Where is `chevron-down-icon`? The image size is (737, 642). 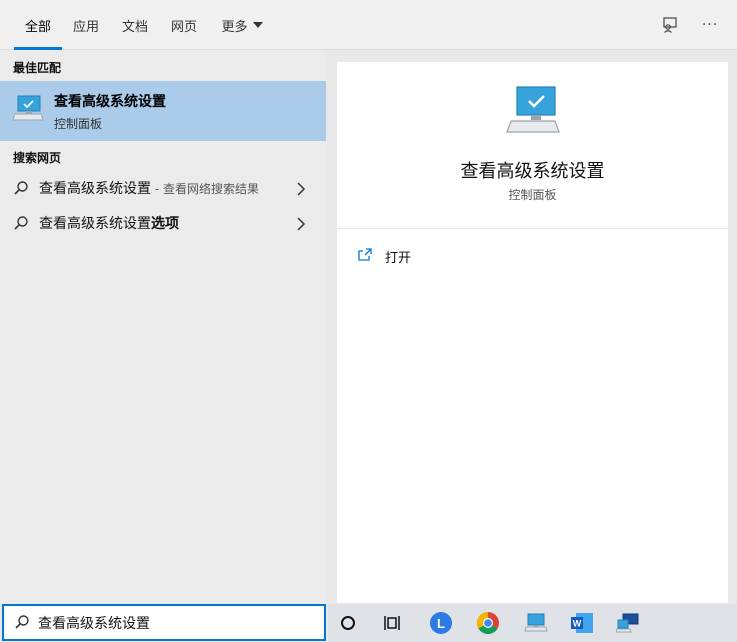
chevron-down-icon is located at coordinates (257, 25).